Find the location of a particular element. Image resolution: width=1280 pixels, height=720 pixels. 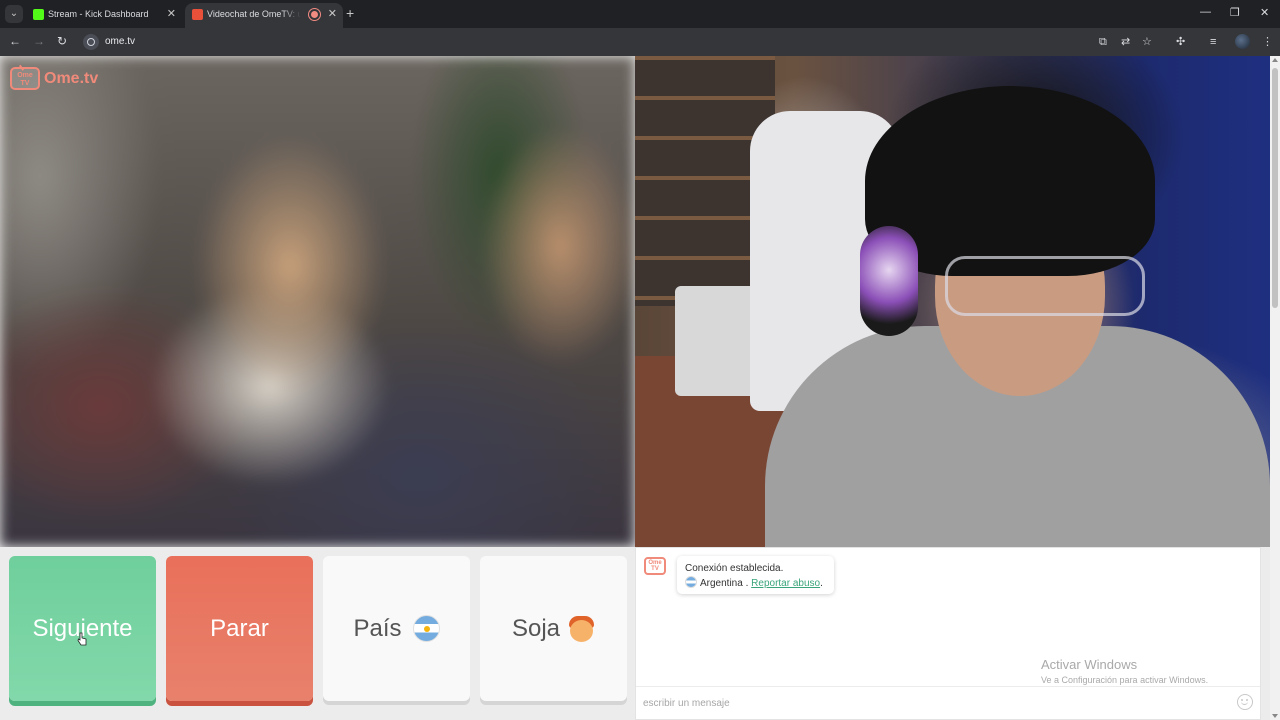

minimize-icon: — is located at coordinates (1205, 12).